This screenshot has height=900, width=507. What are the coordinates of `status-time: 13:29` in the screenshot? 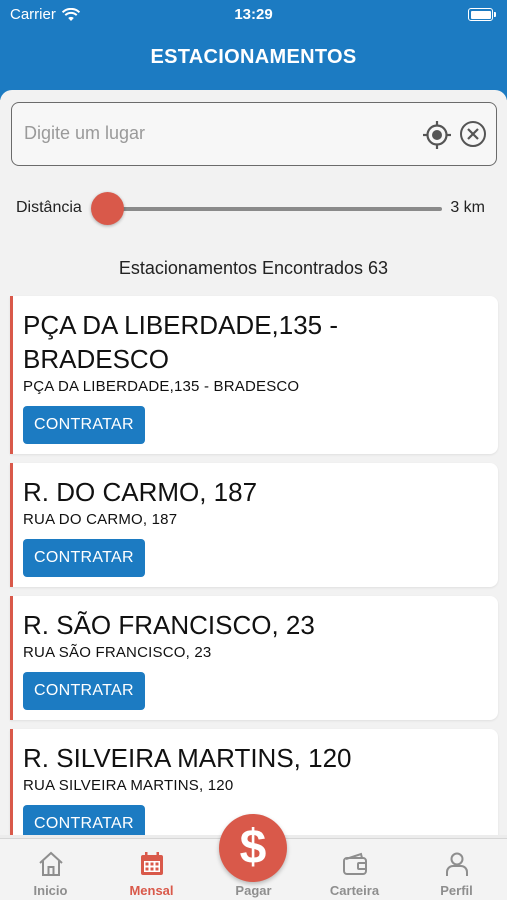 It's located at (253, 14).